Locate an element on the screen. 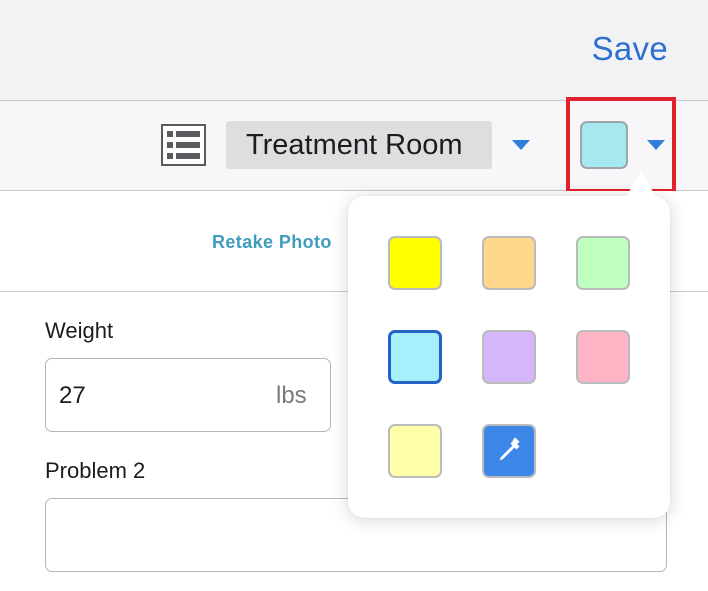 Image resolution: width=708 pixels, height=591 pixels. weight-value: 27 is located at coordinates (72, 395).